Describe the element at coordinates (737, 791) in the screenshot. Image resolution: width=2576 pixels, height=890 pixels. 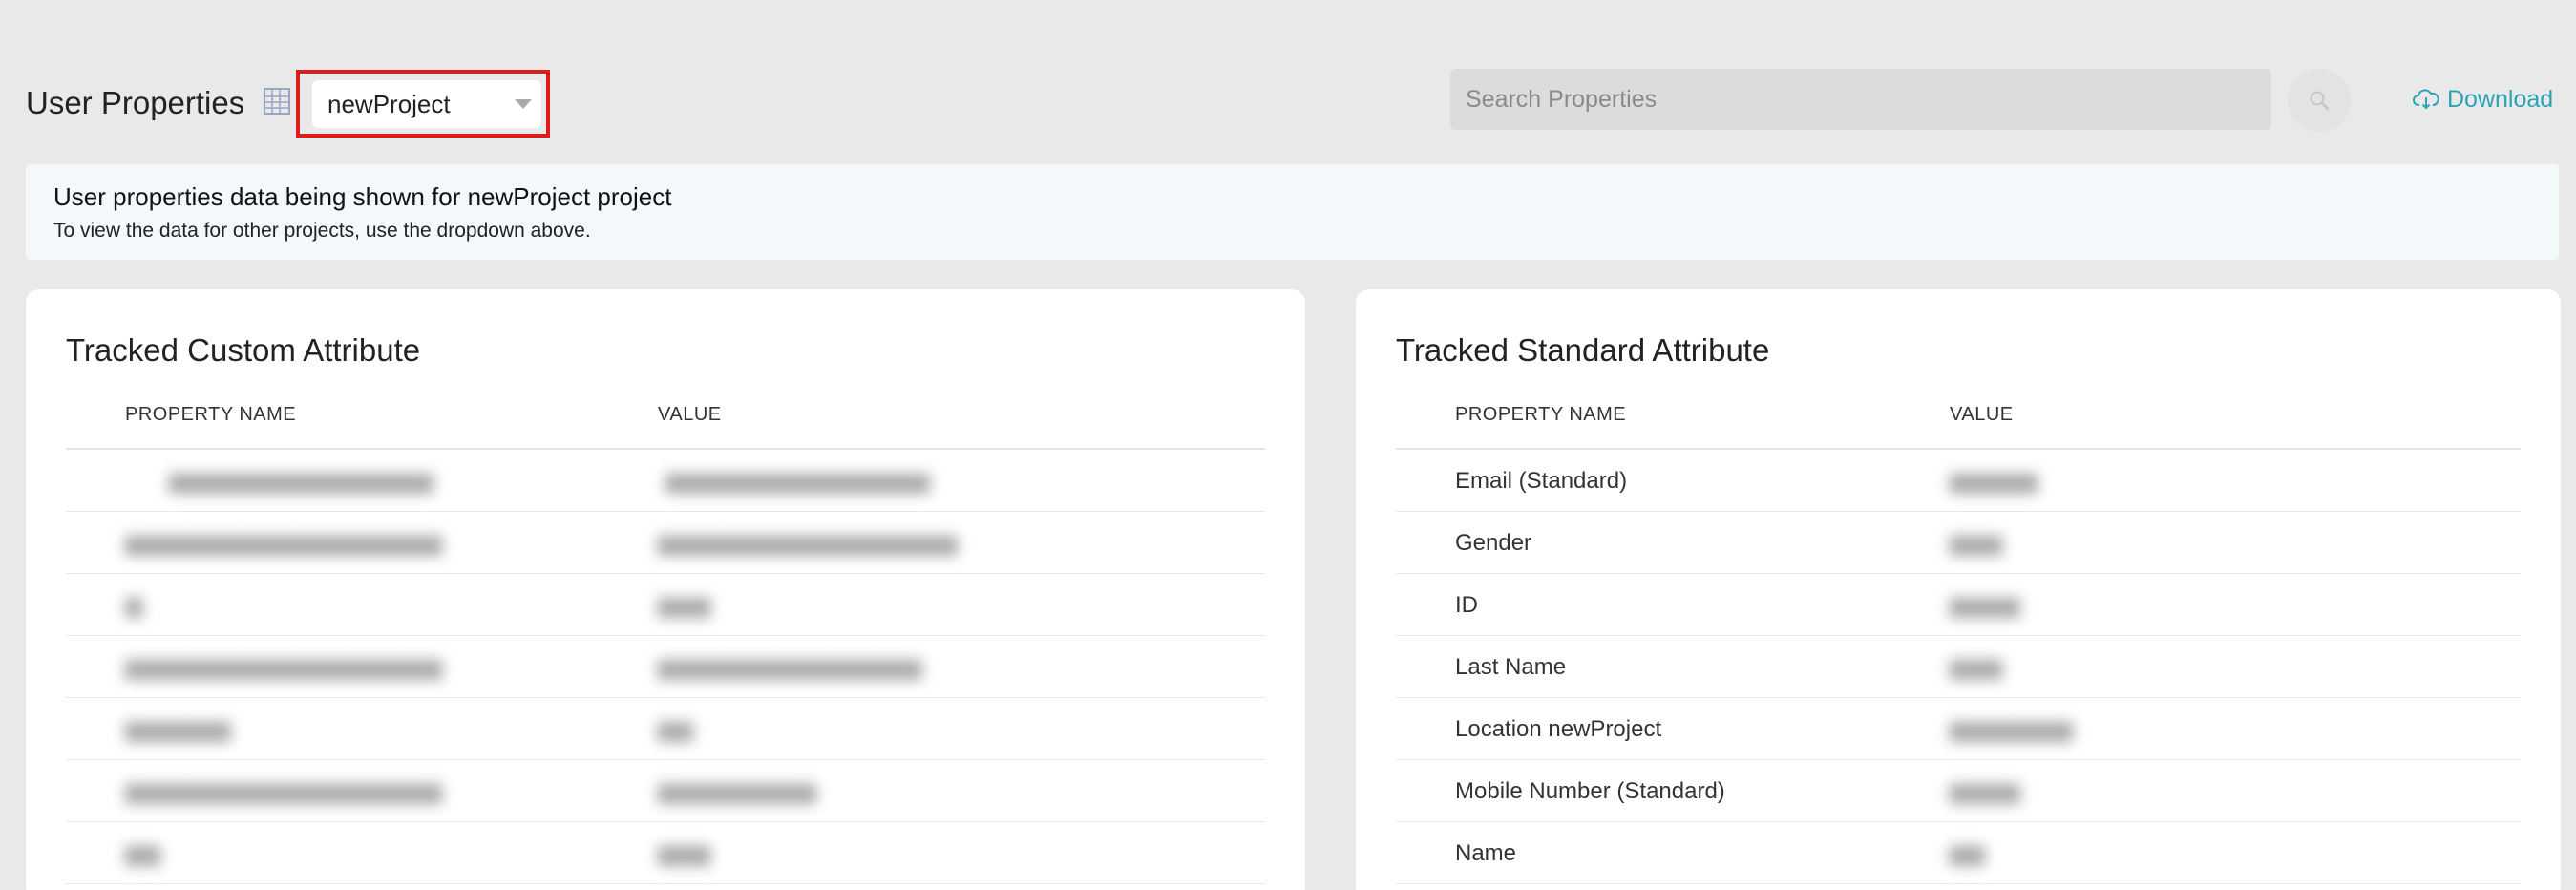
I see `property-value-cell: ▆▆▆▆▆▆▆▆▆` at that location.